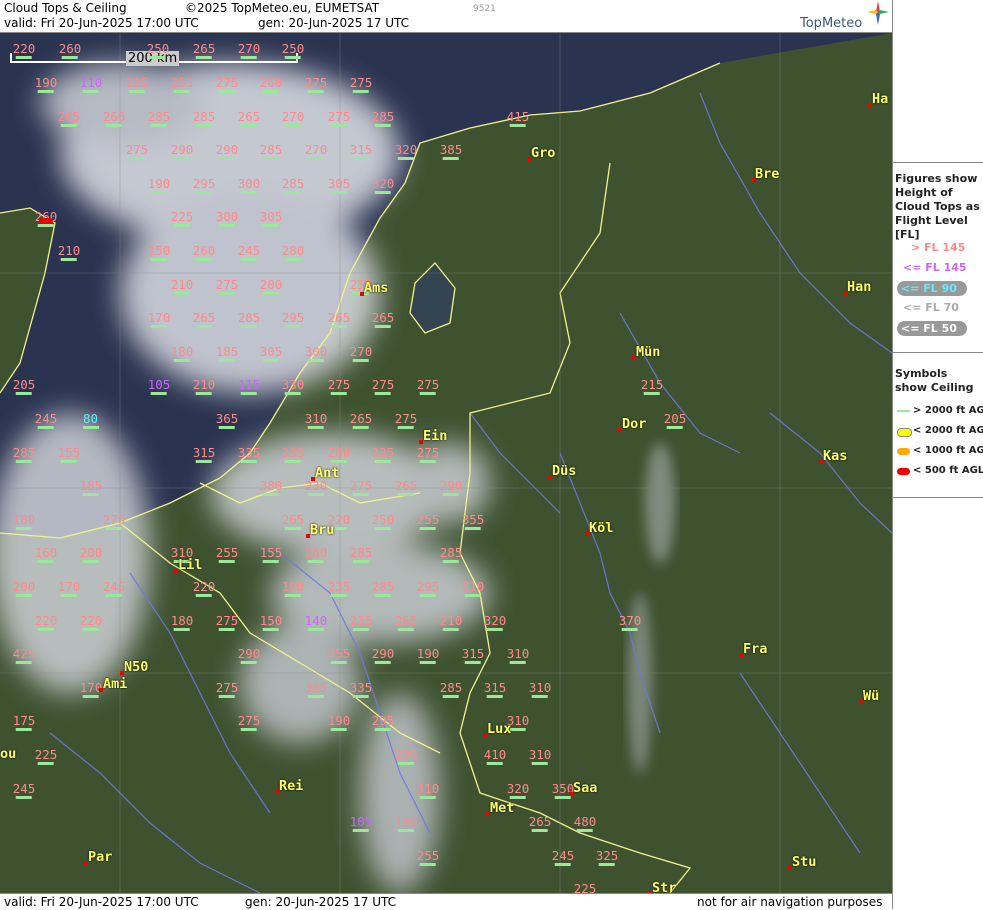 The width and height of the screenshot is (983, 910). What do you see at coordinates (502, 808) in the screenshot?
I see `city-label: Met` at bounding box center [502, 808].